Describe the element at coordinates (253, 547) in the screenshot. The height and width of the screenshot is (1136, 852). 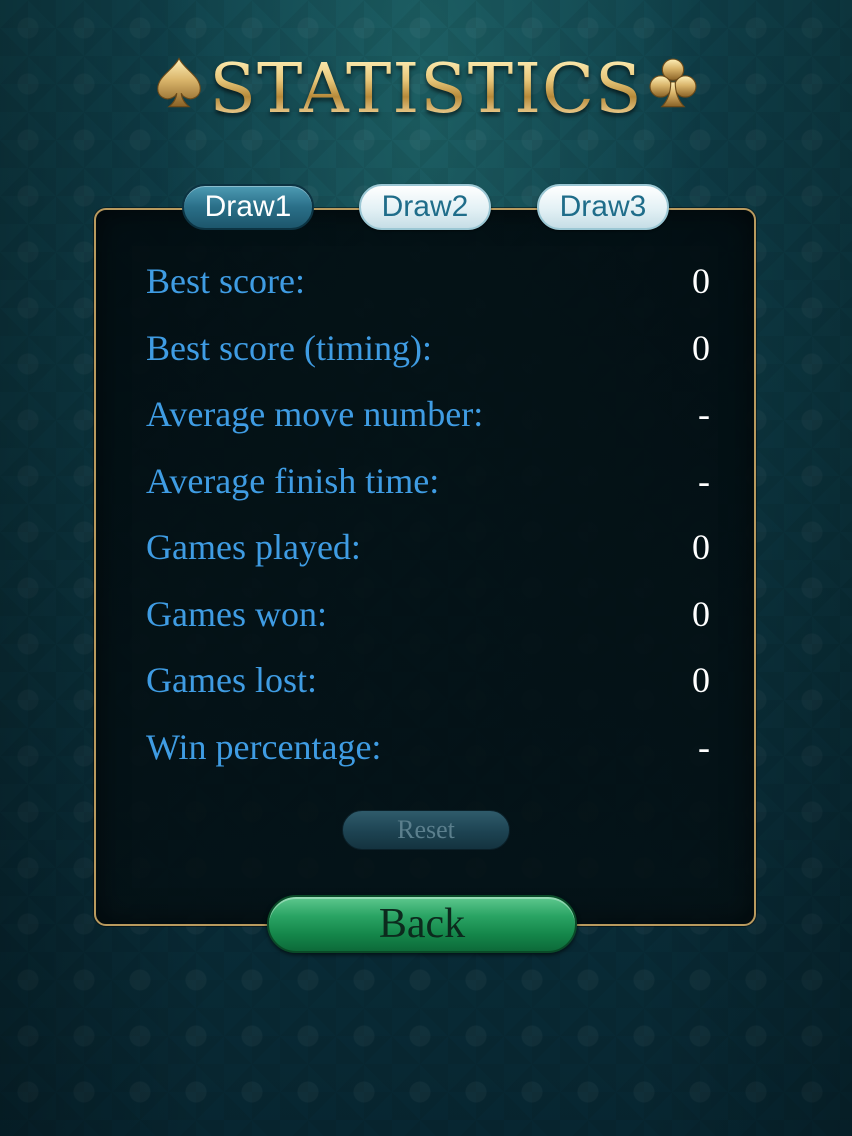
I see `stat-label: Games played:` at that location.